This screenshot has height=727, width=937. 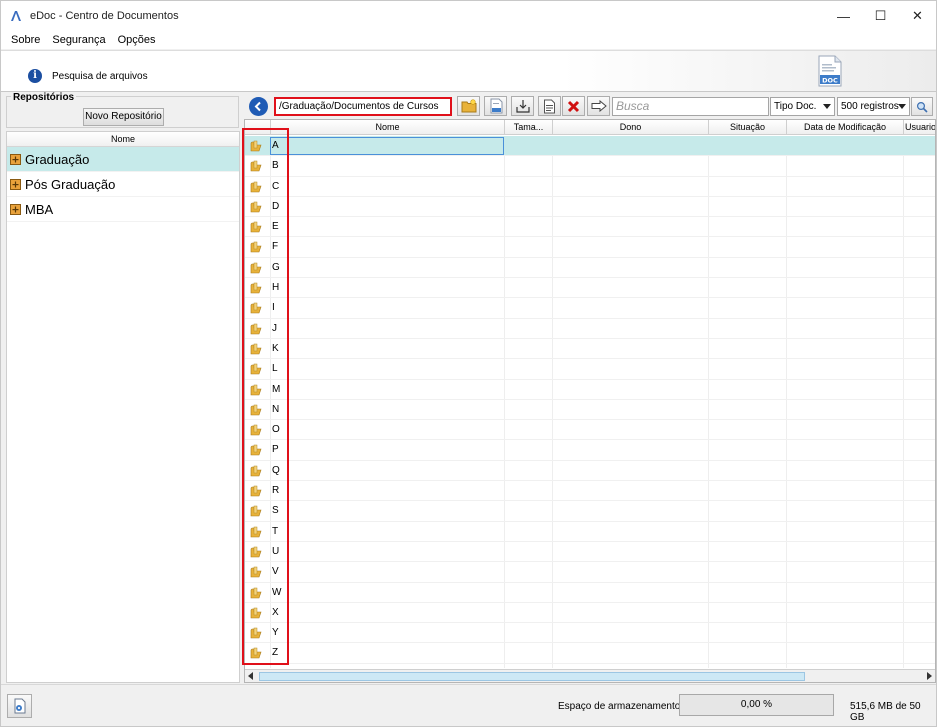 I want to click on edoc-app-icon, so click(x=16, y=16).